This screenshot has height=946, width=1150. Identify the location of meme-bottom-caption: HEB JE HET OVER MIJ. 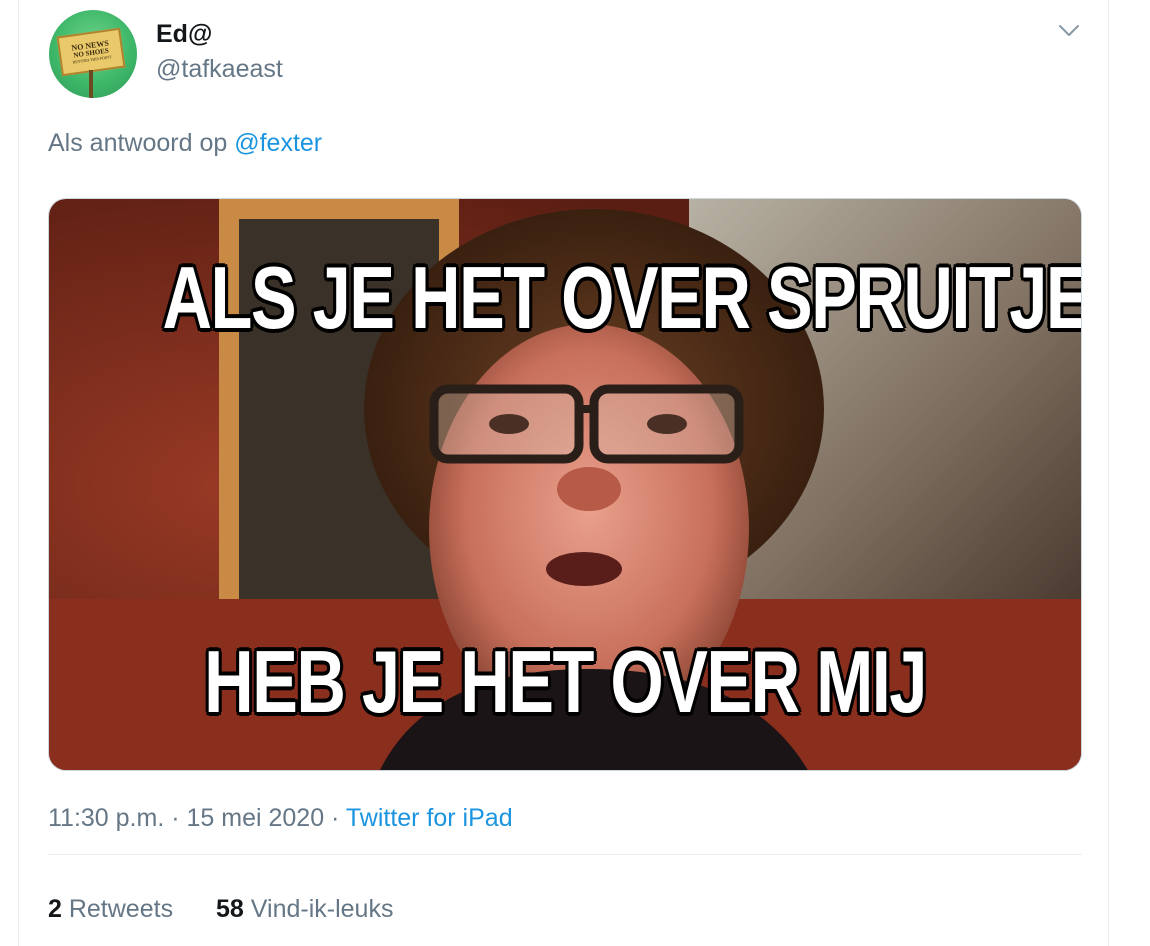
(565, 681).